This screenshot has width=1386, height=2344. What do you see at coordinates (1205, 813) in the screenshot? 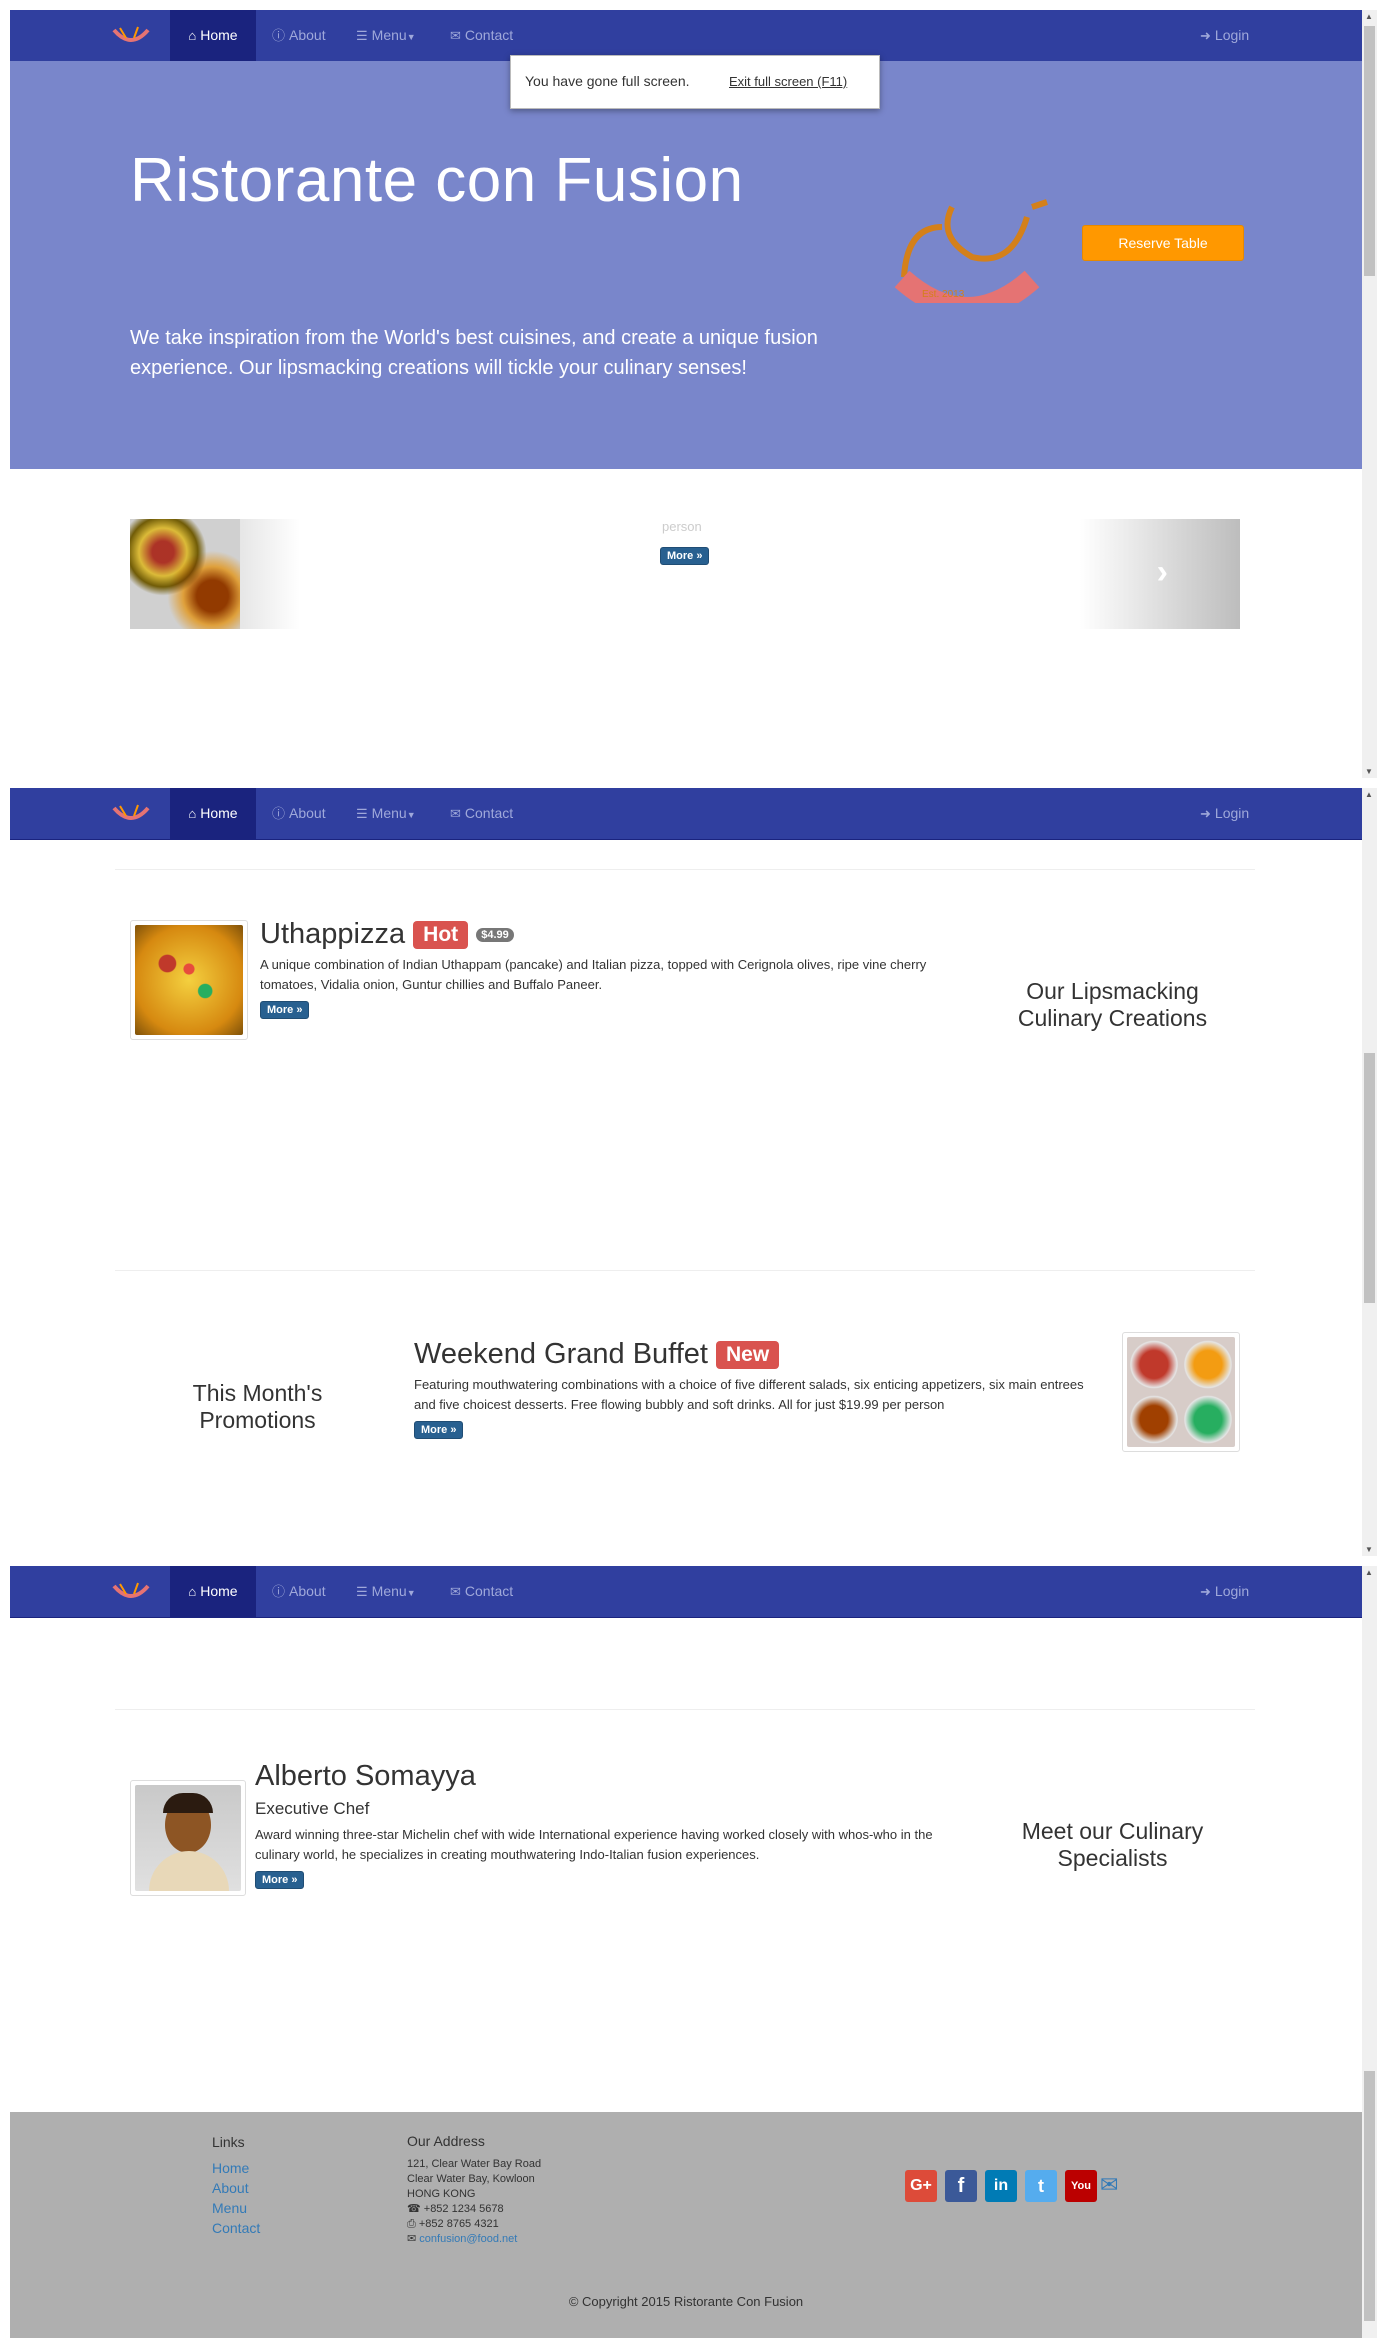
I see `login-icon: ➜` at bounding box center [1205, 813].